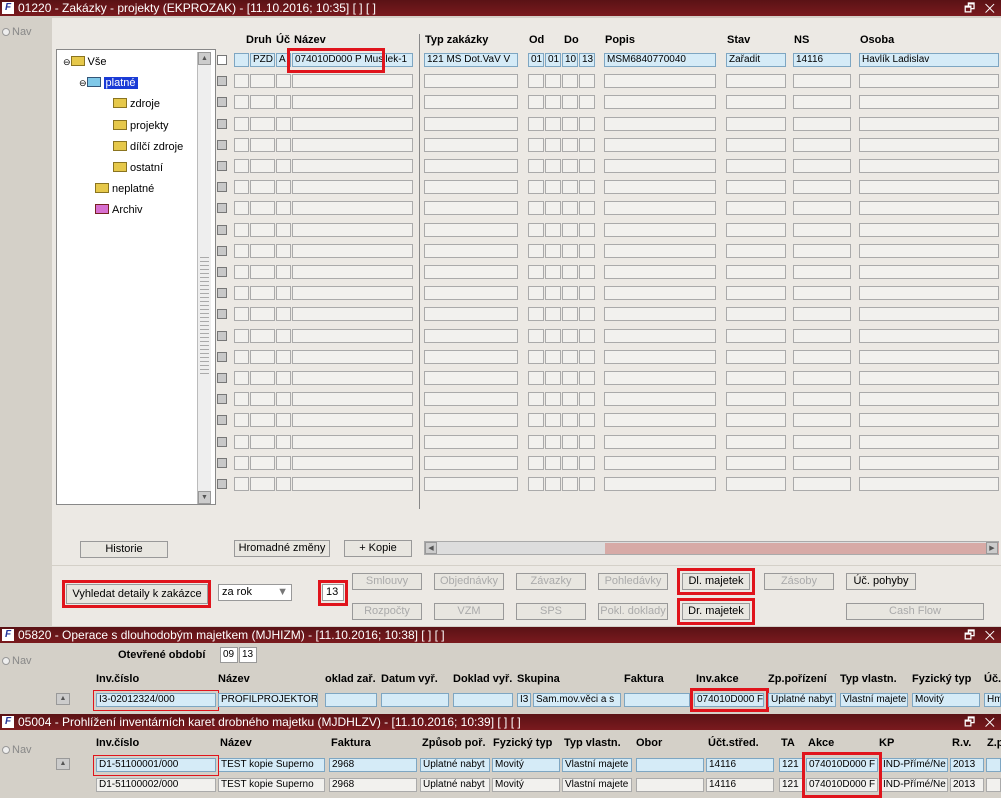 The width and height of the screenshot is (1001, 798). I want to click on tree-node-zdroje: zdroje, so click(136, 104).